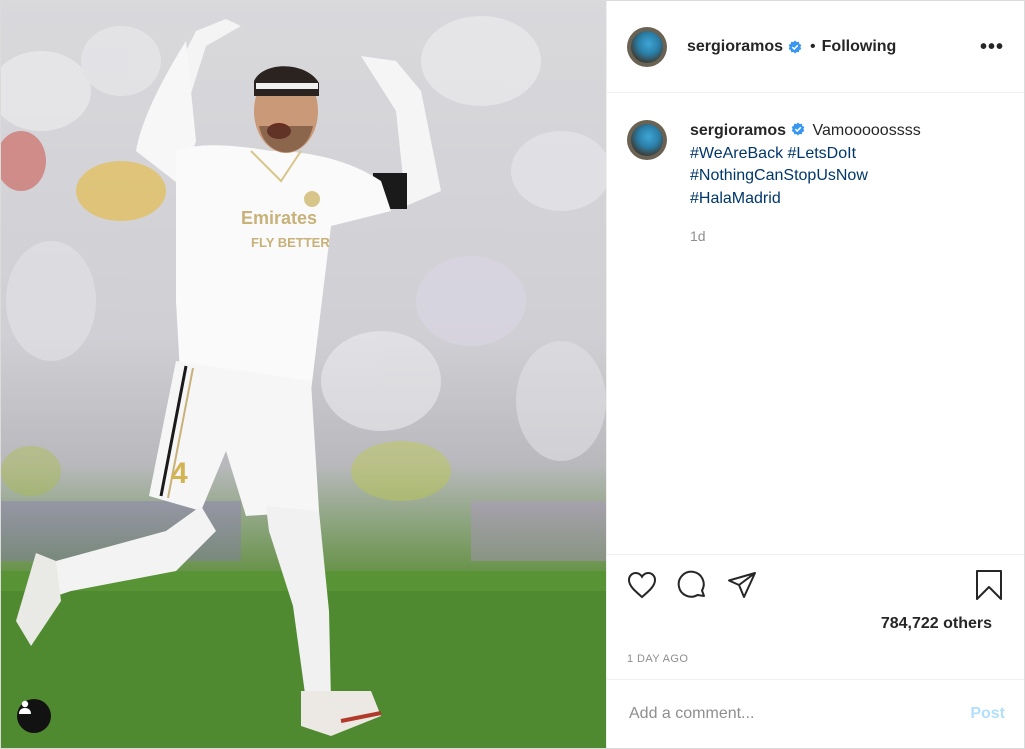  I want to click on caption-username: sergioramos, so click(738, 130).